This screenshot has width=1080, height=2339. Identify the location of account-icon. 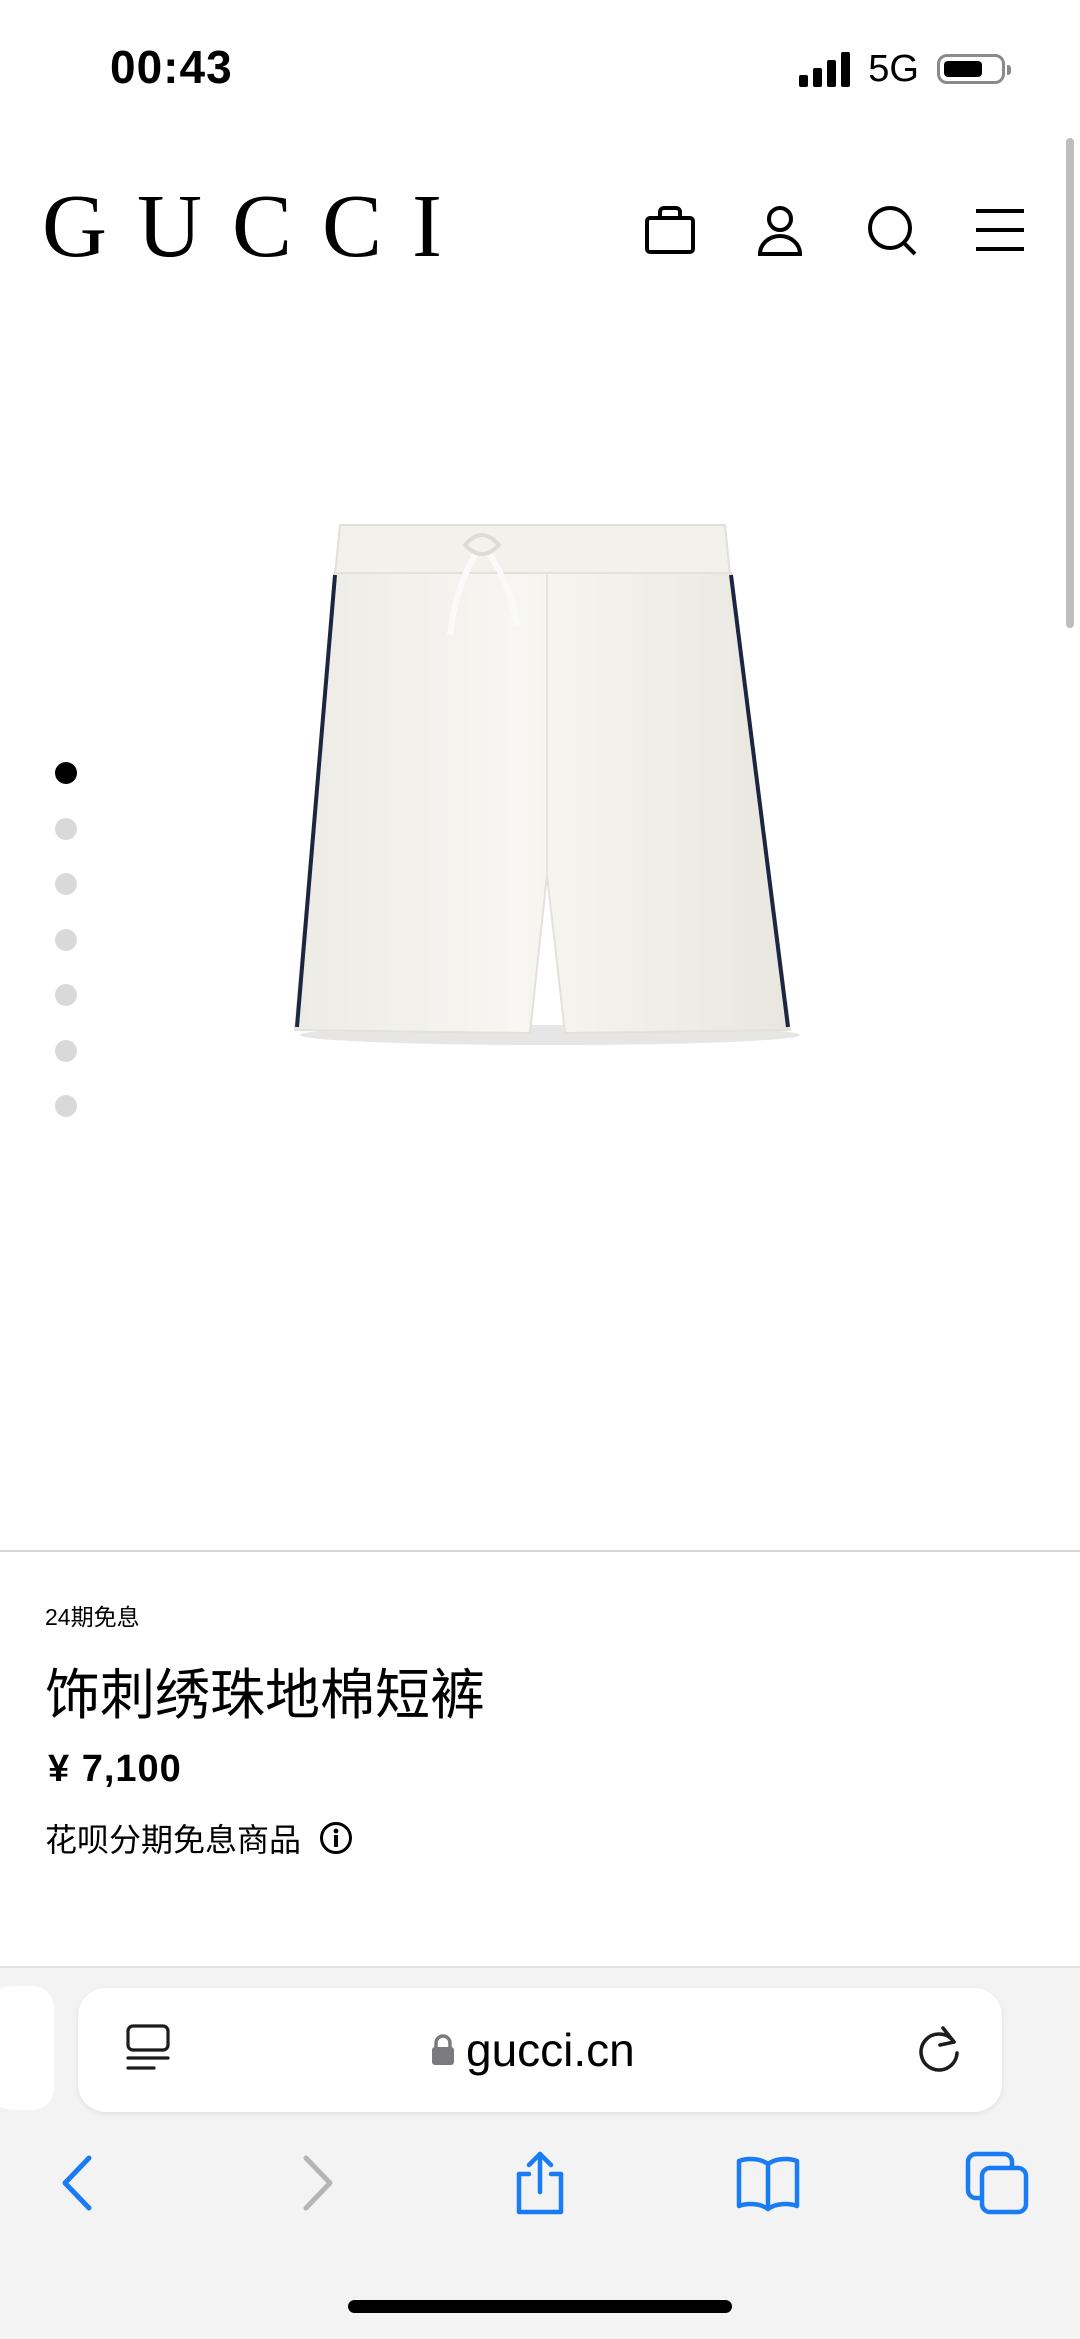
(780, 230).